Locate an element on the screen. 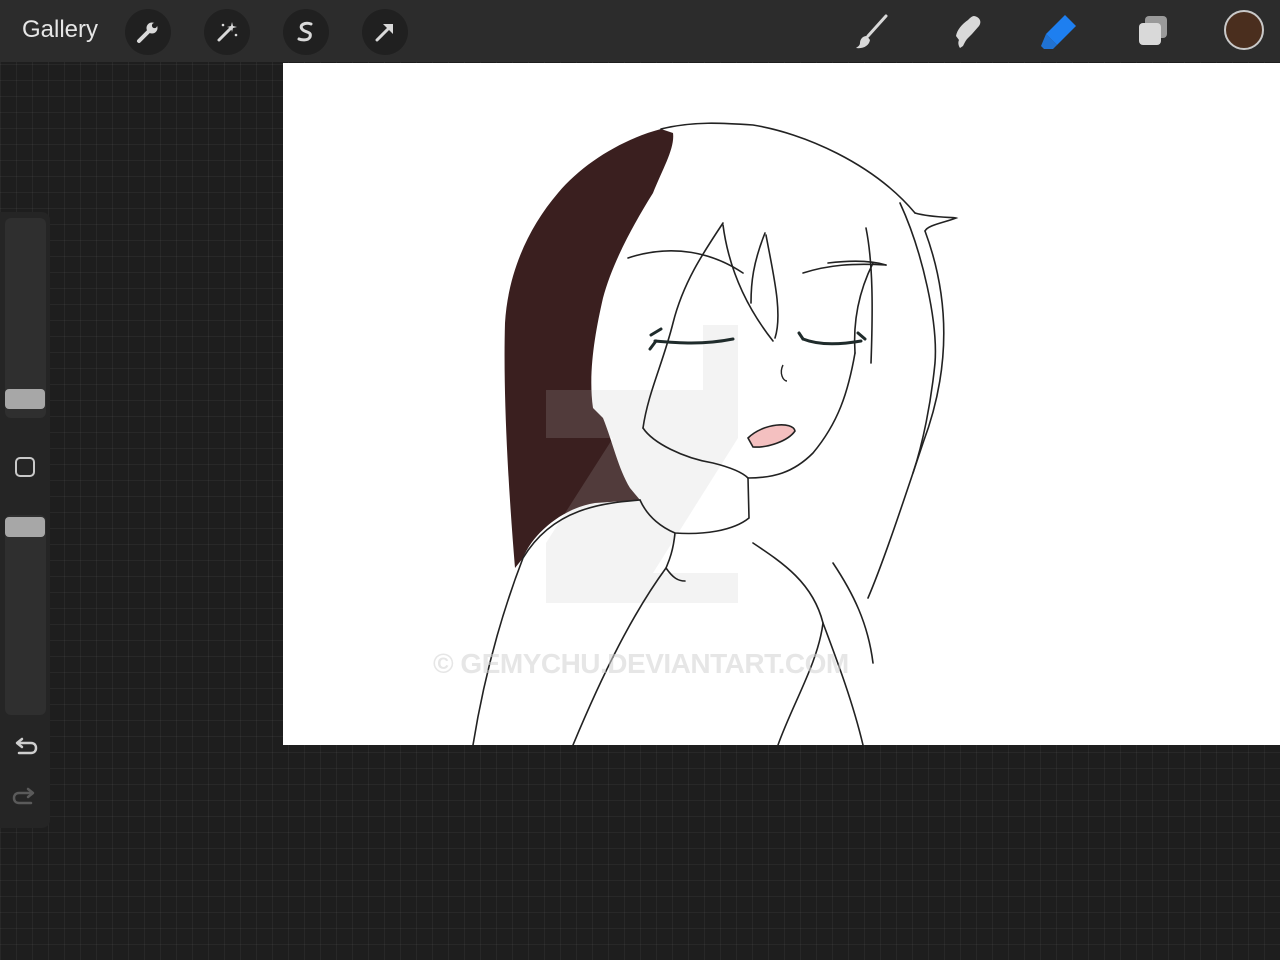  transform-arrow-icon is located at coordinates (384, 33).